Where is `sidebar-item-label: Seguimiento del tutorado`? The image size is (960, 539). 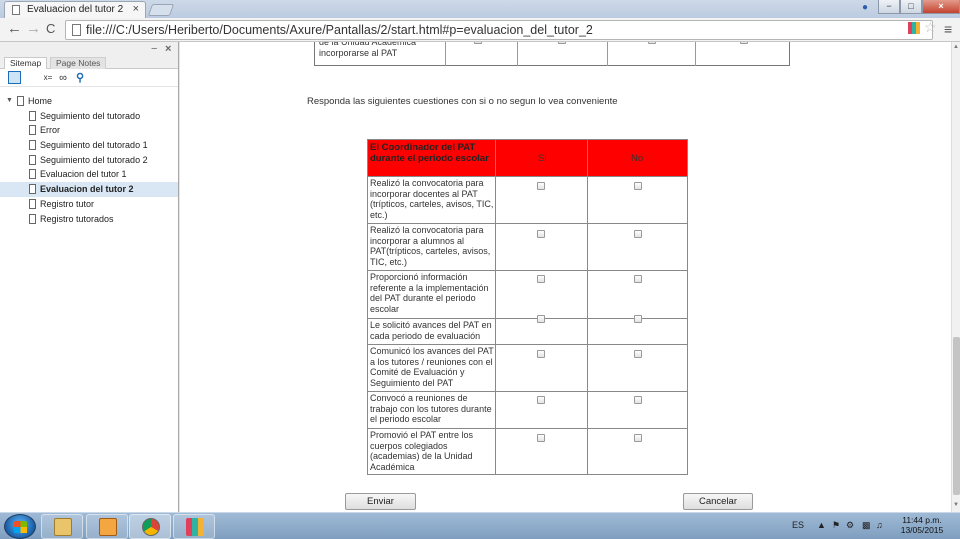 sidebar-item-label: Seguimiento del tutorado is located at coordinates (90, 115).